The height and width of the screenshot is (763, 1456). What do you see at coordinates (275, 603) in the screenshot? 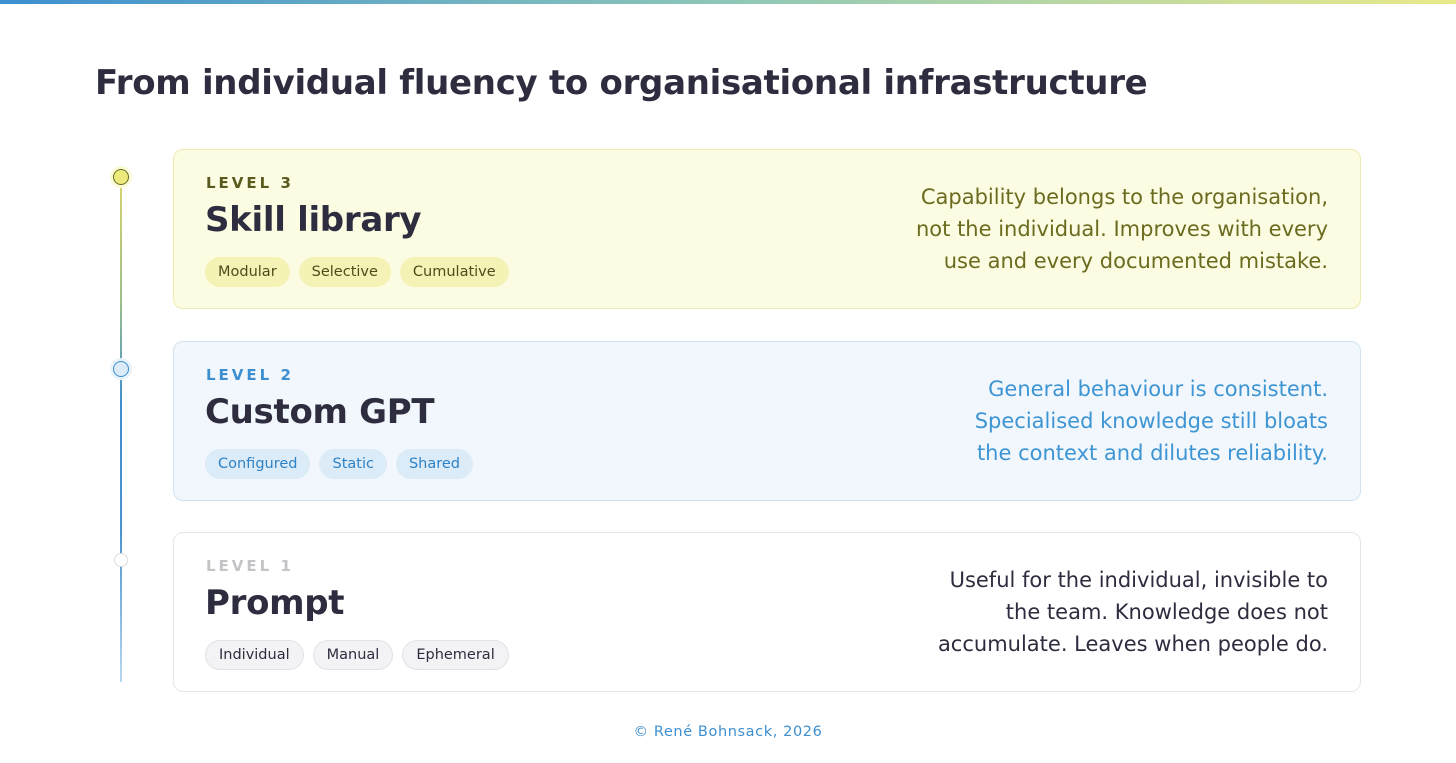
I see `level-title: Prompt` at bounding box center [275, 603].